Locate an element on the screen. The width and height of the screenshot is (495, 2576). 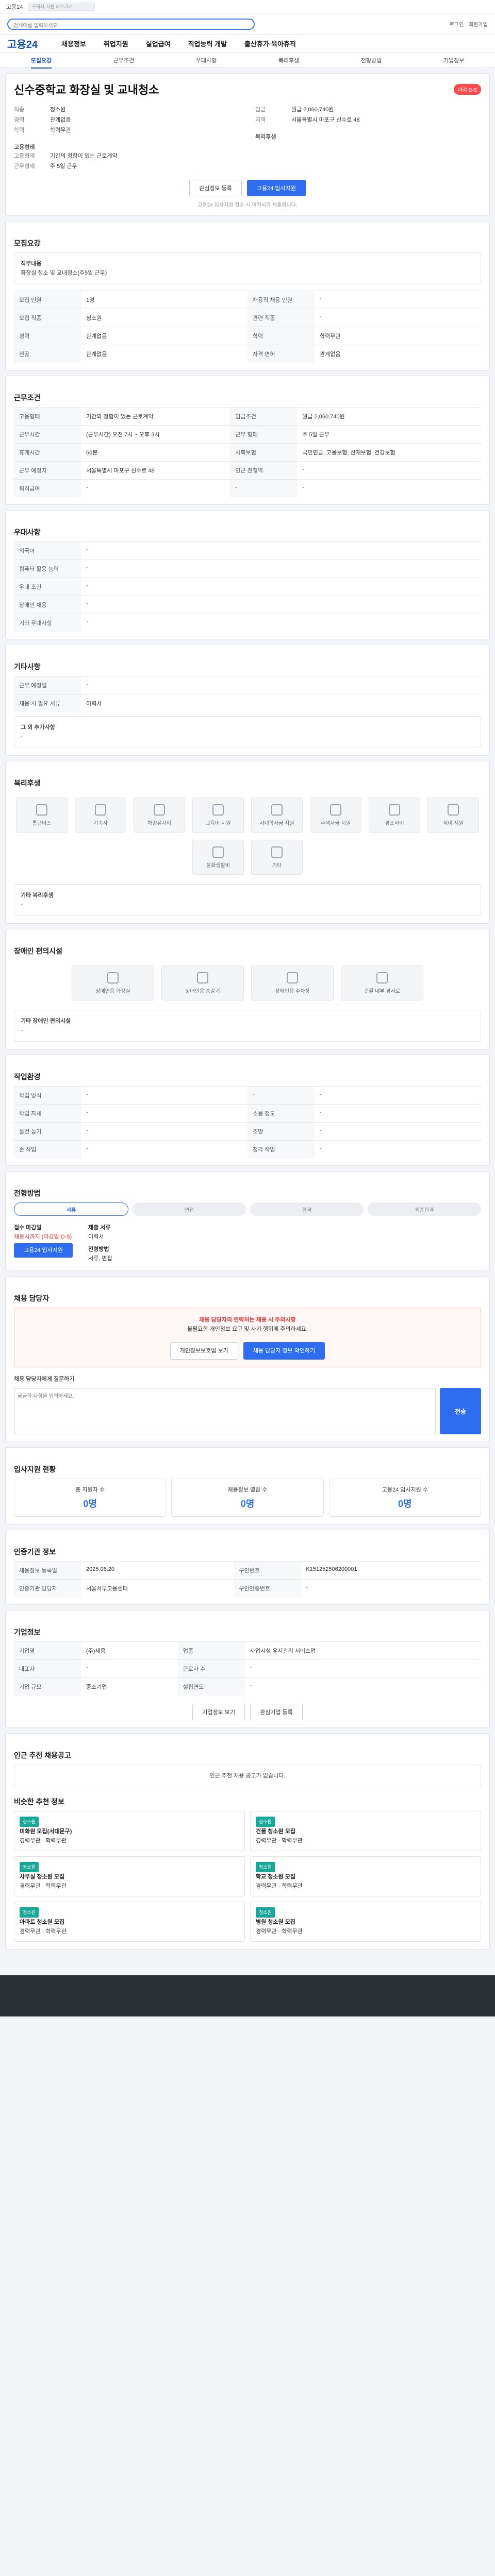
signup-link: 회원가입 is located at coordinates (478, 24).